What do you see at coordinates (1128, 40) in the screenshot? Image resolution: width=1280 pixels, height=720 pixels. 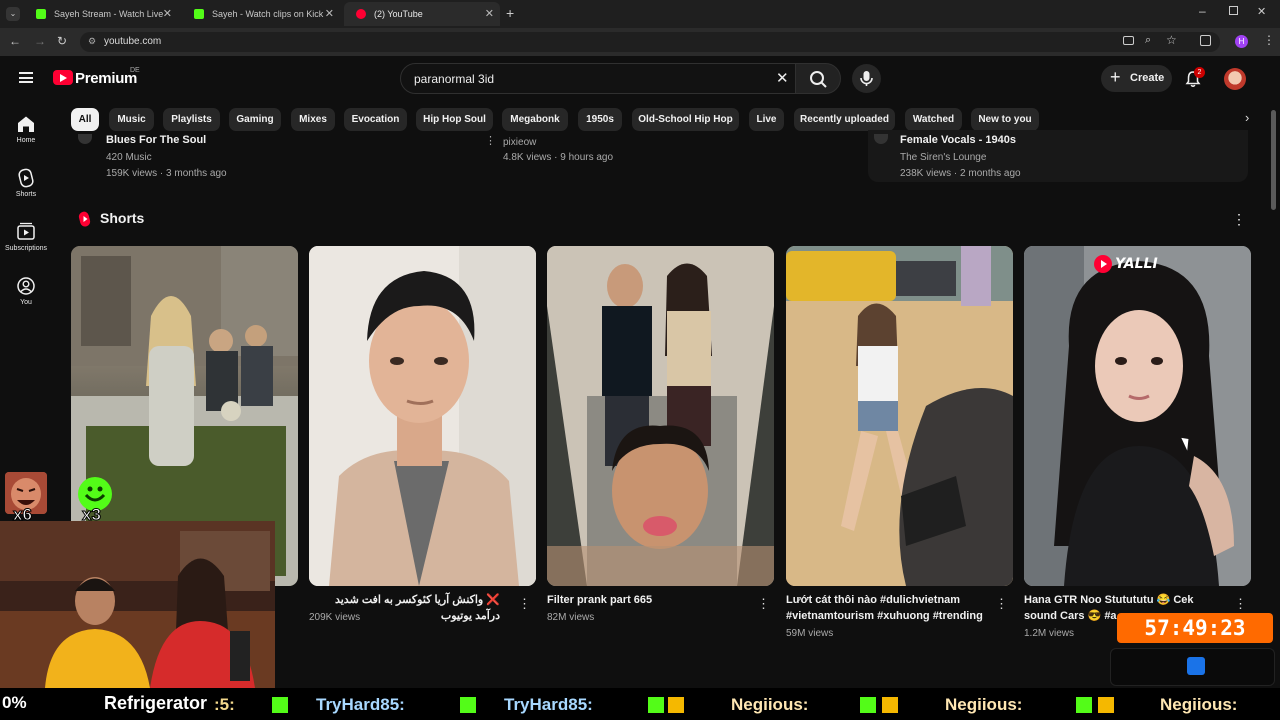 I see `cast-icon` at bounding box center [1128, 40].